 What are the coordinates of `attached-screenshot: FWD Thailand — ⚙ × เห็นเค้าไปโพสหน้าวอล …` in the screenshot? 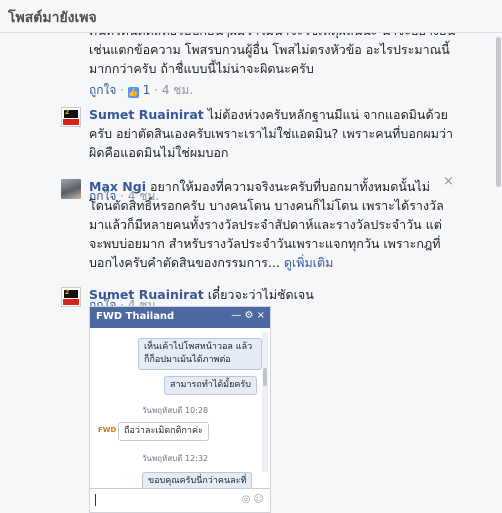 It's located at (180, 409).